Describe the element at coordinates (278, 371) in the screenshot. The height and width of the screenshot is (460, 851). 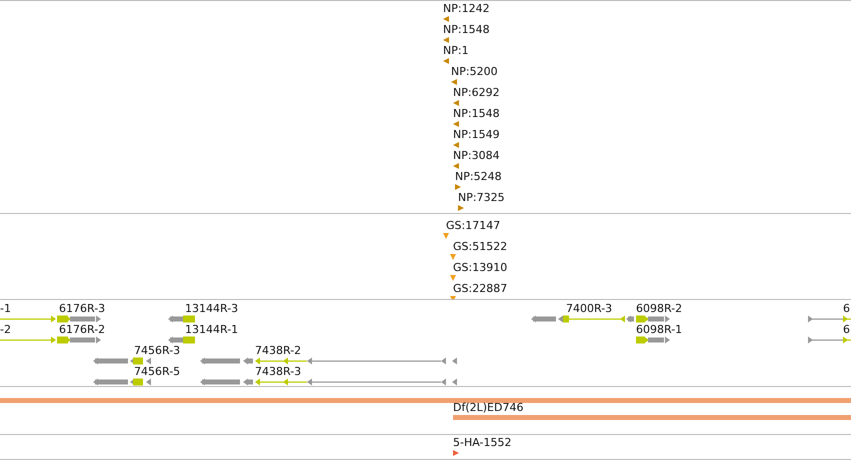
I see `transcript-label: 7438R-3` at that location.